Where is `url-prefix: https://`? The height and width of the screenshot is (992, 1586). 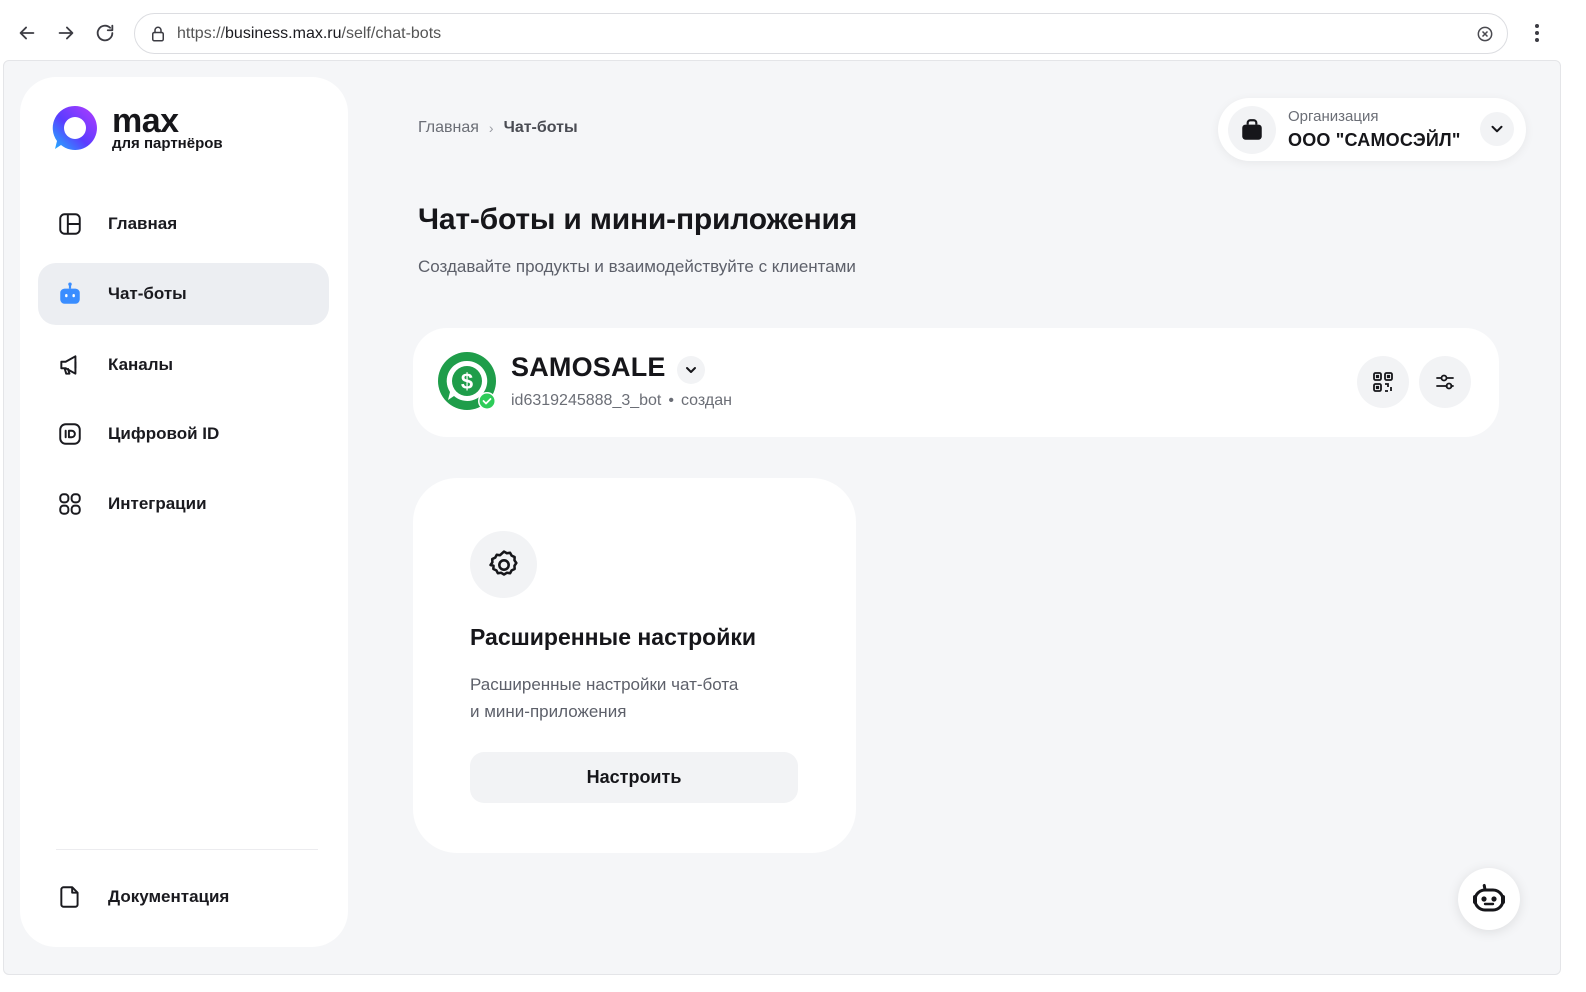 url-prefix: https:// is located at coordinates (201, 33).